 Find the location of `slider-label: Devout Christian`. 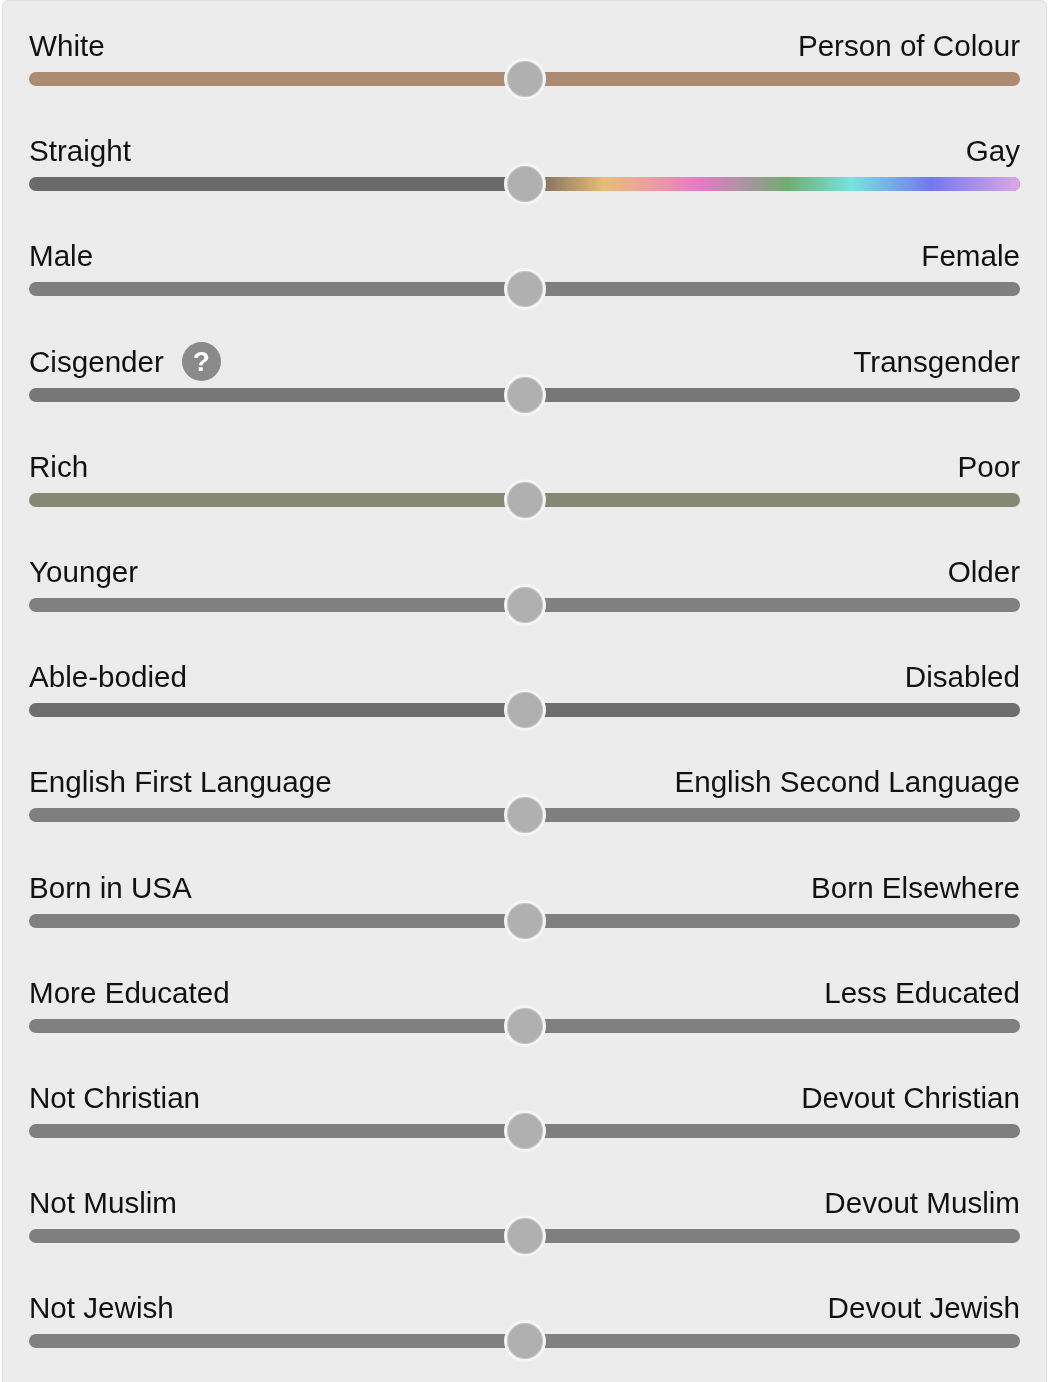

slider-label: Devout Christian is located at coordinates (910, 1097).